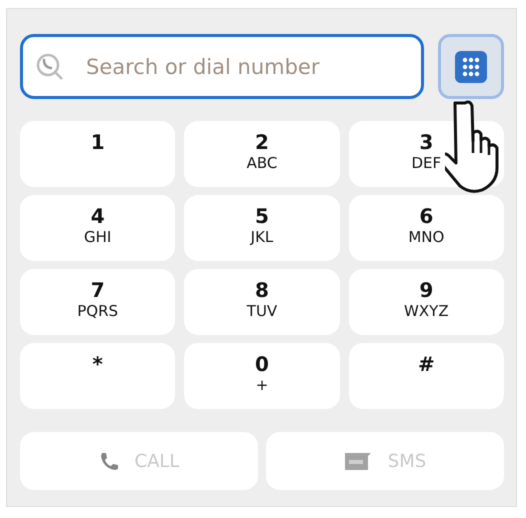 This screenshot has height=518, width=526. I want to click on key-letters: JKL, so click(262, 237).